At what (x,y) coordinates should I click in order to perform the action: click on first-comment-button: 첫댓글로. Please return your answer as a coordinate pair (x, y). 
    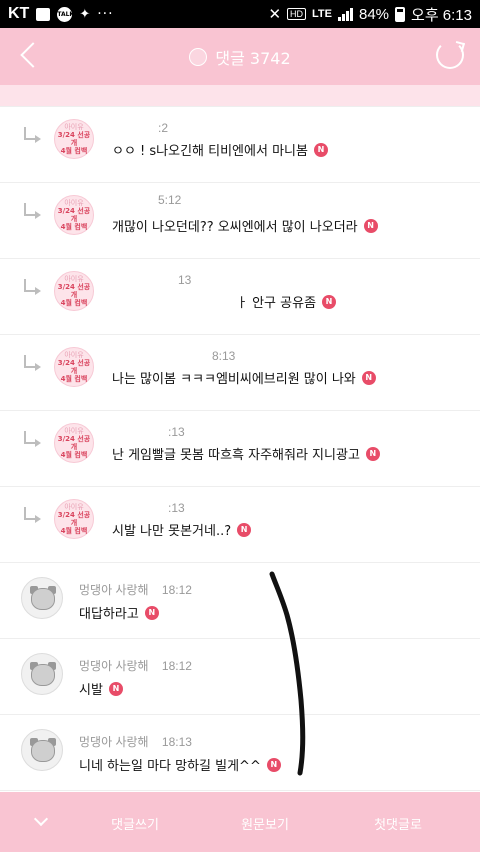
    Looking at the image, I should click on (398, 823).